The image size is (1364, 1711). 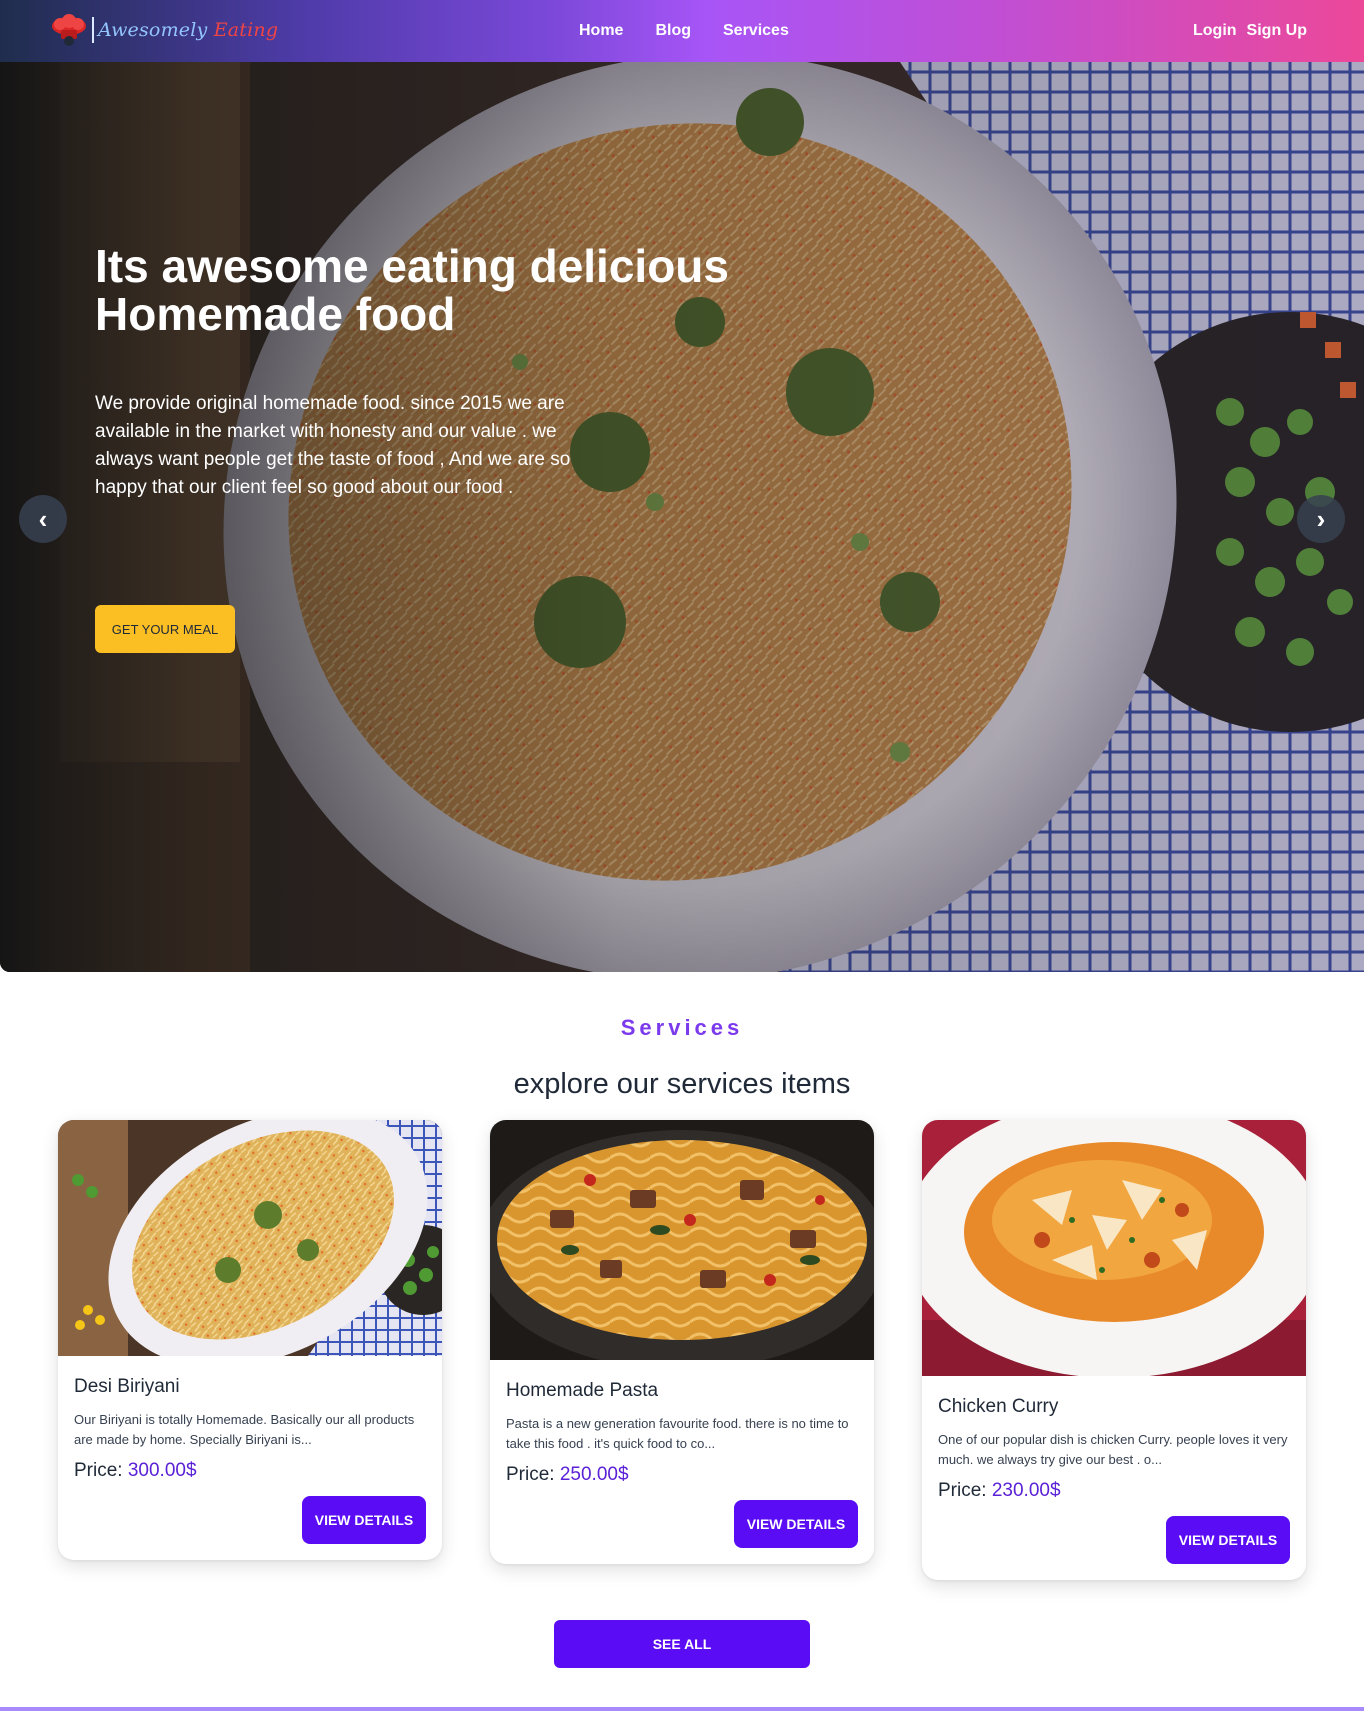 What do you see at coordinates (69, 30) in the screenshot?
I see `chef-hat-icon` at bounding box center [69, 30].